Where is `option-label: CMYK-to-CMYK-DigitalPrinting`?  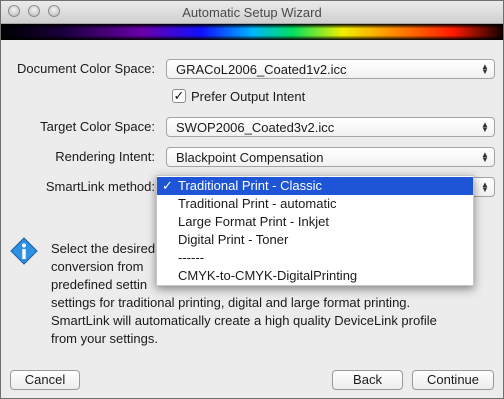 option-label: CMYK-to-CMYK-DigitalPrinting is located at coordinates (268, 275).